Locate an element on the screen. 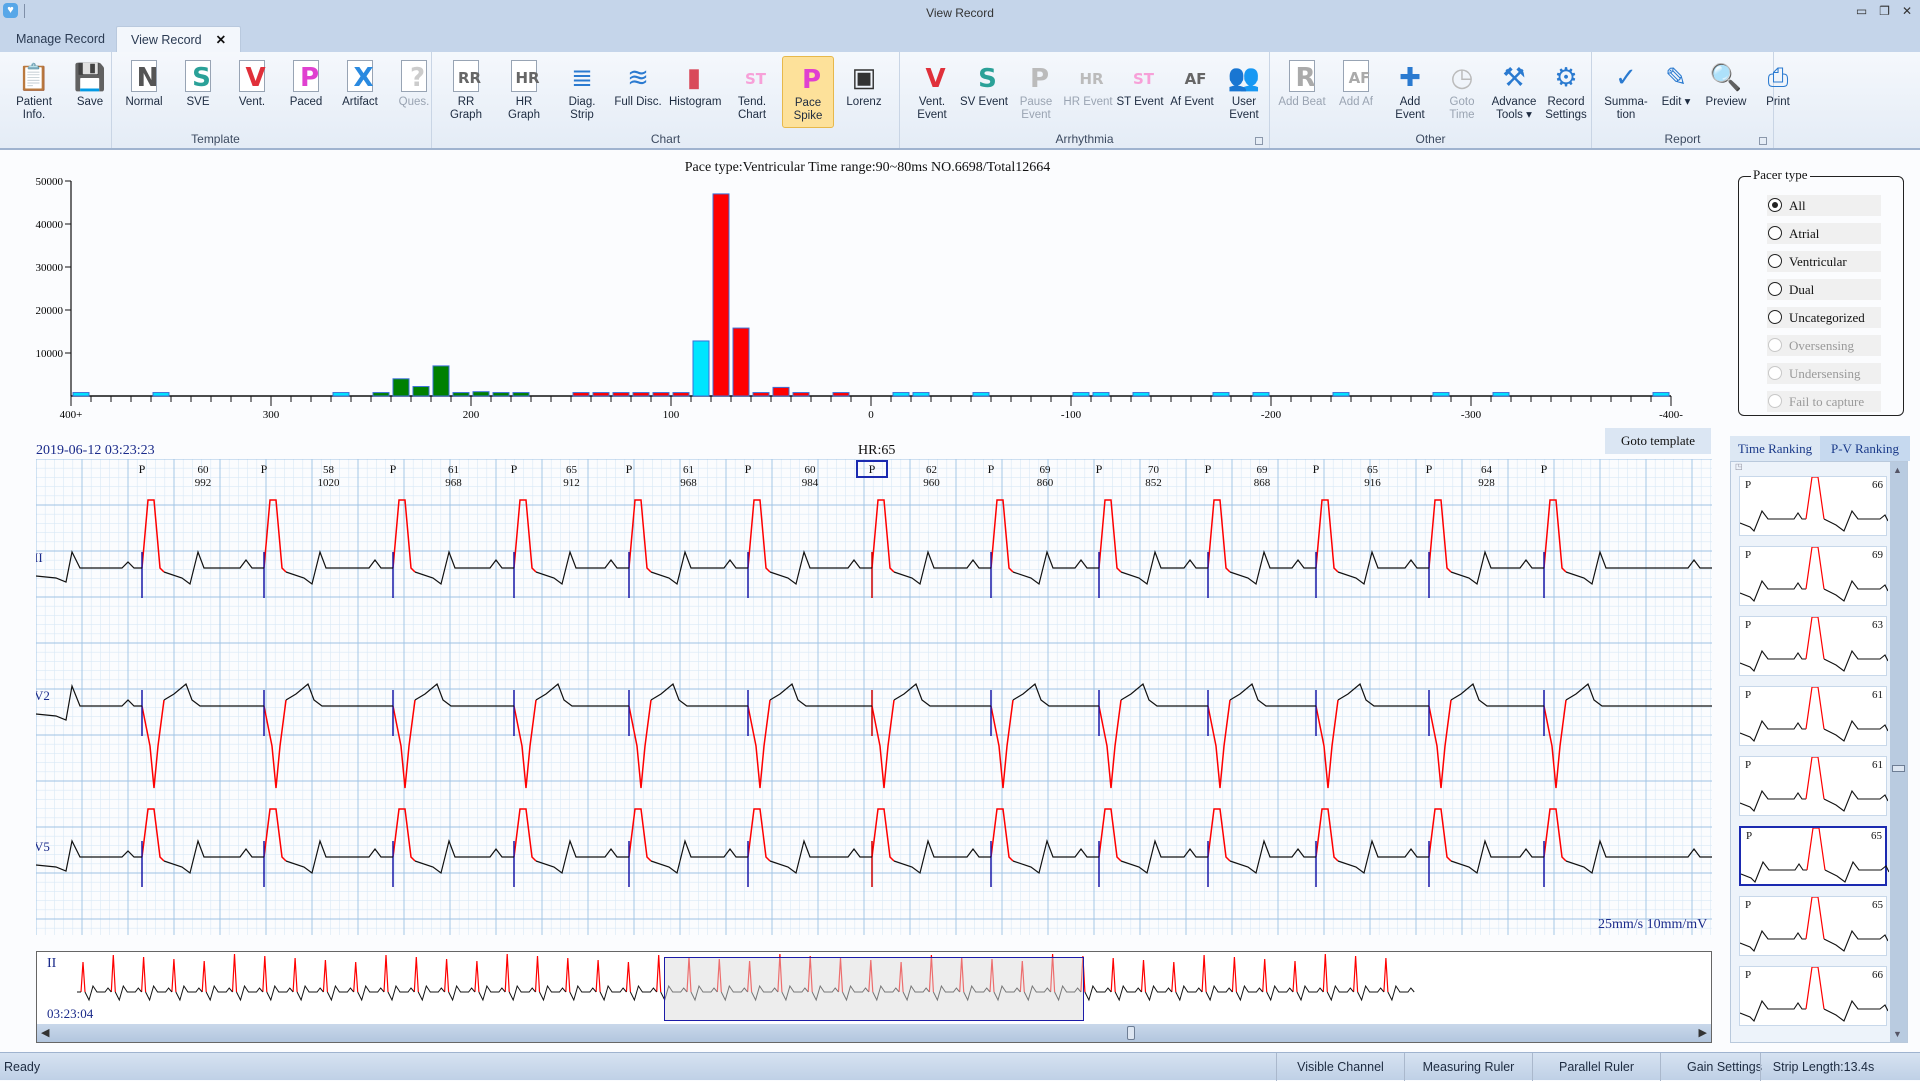  st-event-button: ST ST Event is located at coordinates (1140, 92).